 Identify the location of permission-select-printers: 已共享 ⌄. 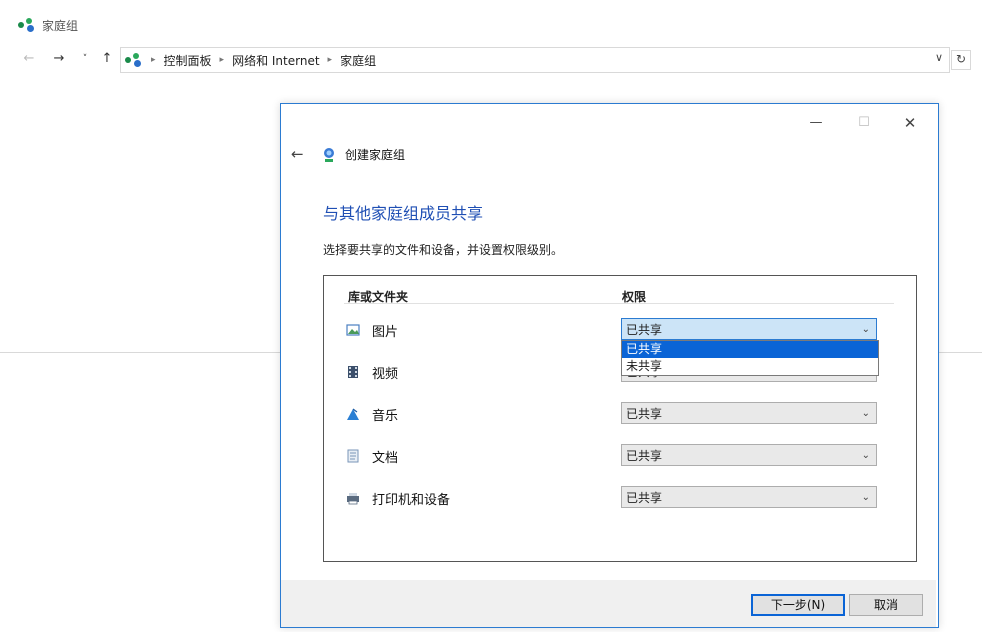
(749, 497).